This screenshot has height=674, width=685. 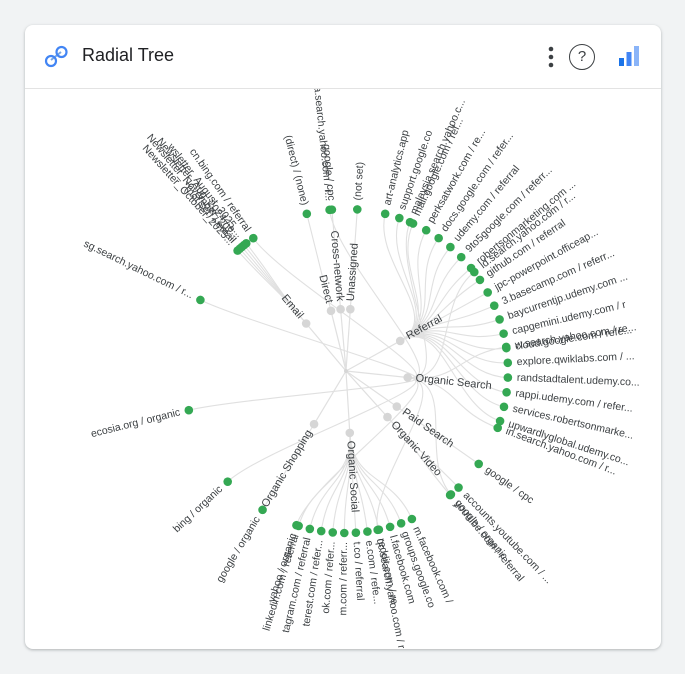 What do you see at coordinates (359, 181) in the screenshot?
I see `leaf-label-unassigned-0: (not set)` at bounding box center [359, 181].